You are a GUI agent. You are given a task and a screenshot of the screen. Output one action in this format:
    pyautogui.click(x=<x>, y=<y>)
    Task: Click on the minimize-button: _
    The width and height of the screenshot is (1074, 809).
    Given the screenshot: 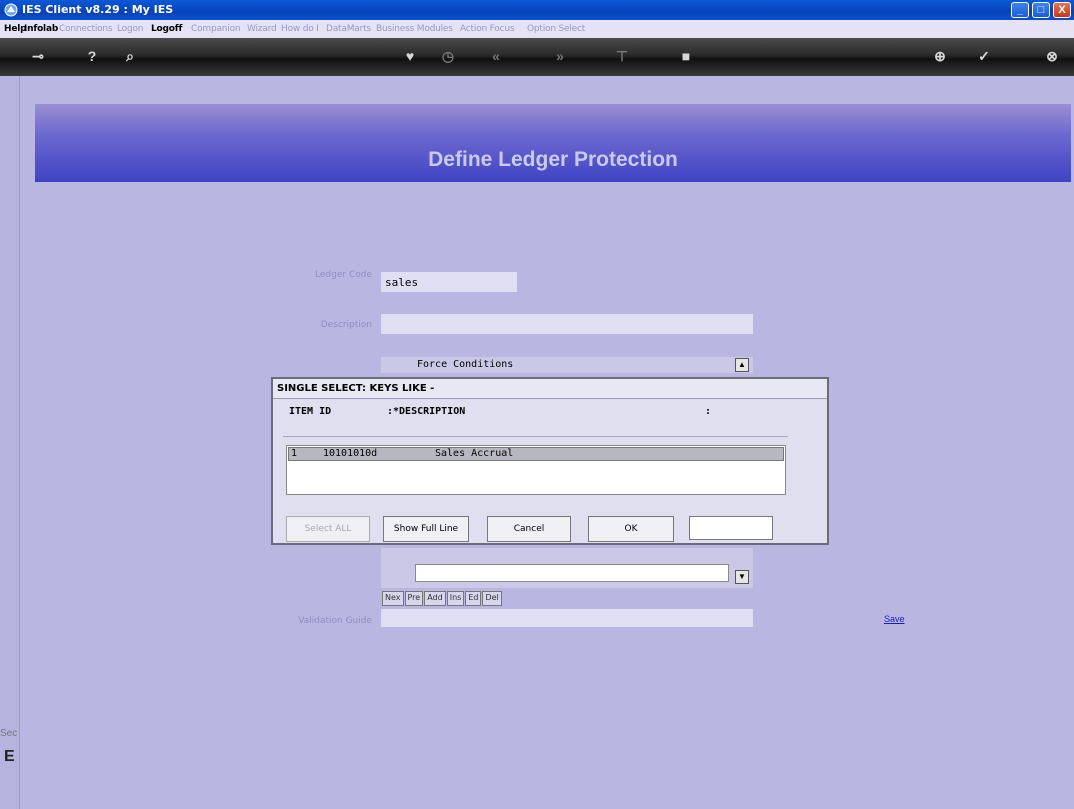 What is the action you would take?
    pyautogui.click(x=1020, y=10)
    